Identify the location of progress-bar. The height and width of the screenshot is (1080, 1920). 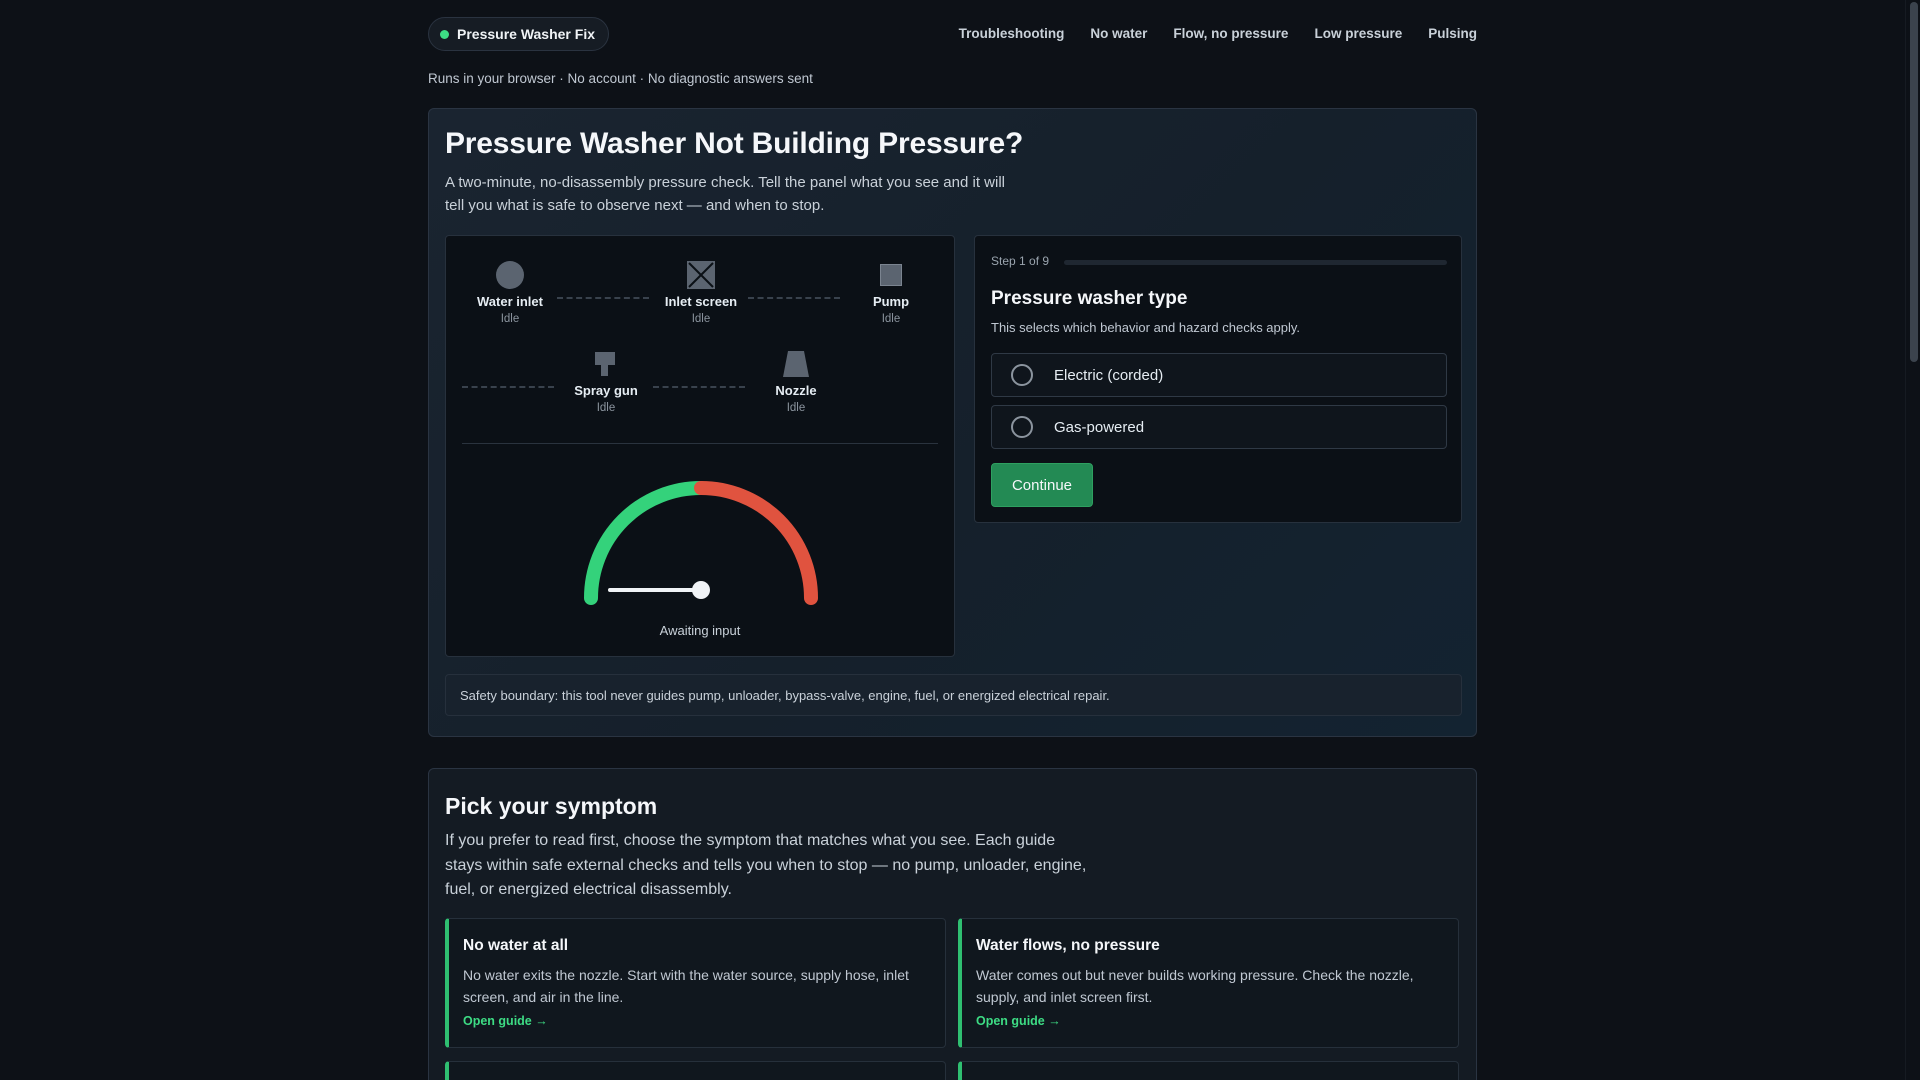
(1255, 262).